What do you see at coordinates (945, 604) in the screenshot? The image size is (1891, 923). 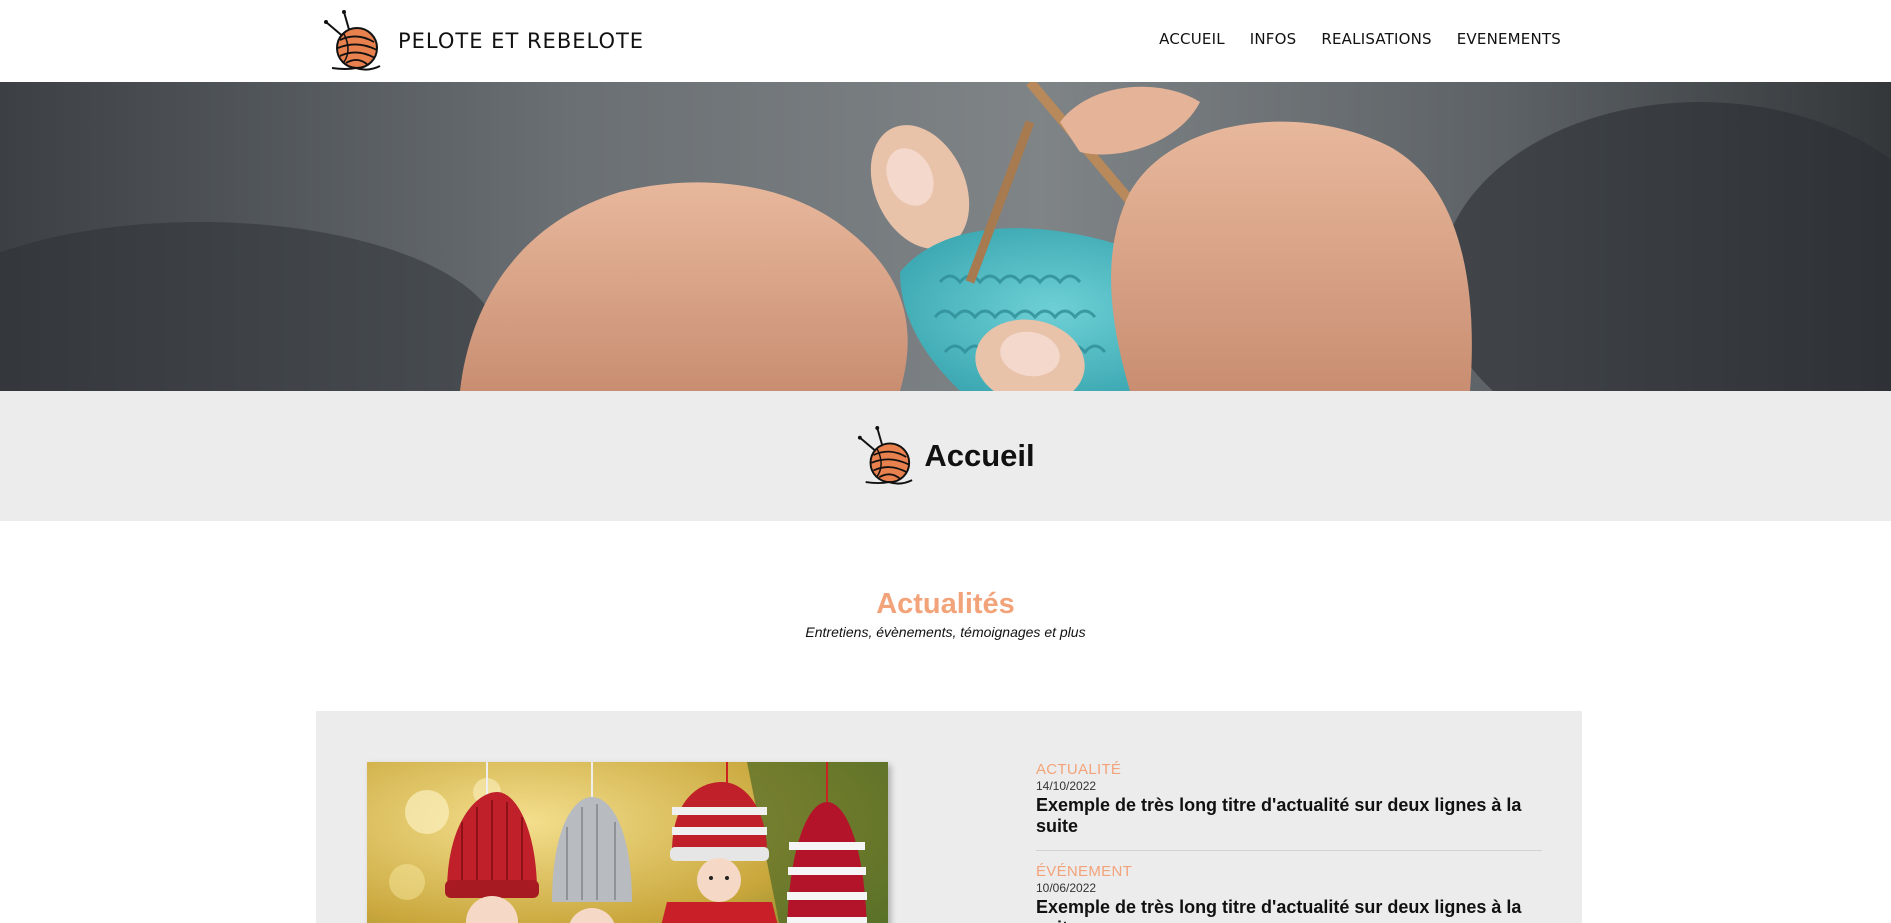 I see `news-section-title: Actualités` at bounding box center [945, 604].